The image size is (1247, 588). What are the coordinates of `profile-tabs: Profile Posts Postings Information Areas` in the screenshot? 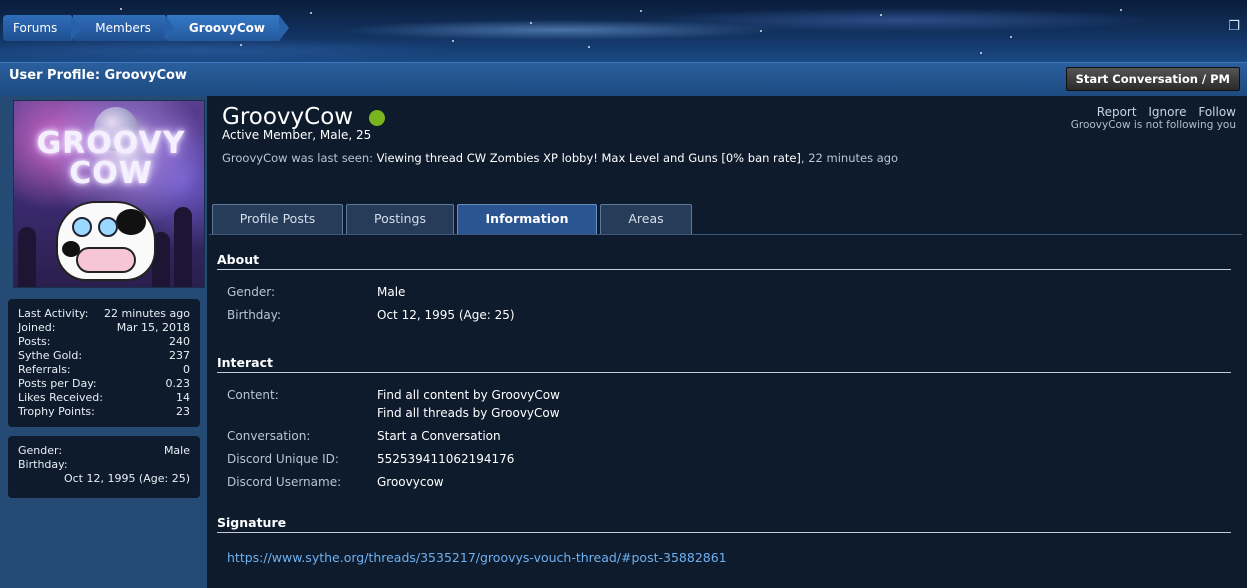 It's located at (453, 219).